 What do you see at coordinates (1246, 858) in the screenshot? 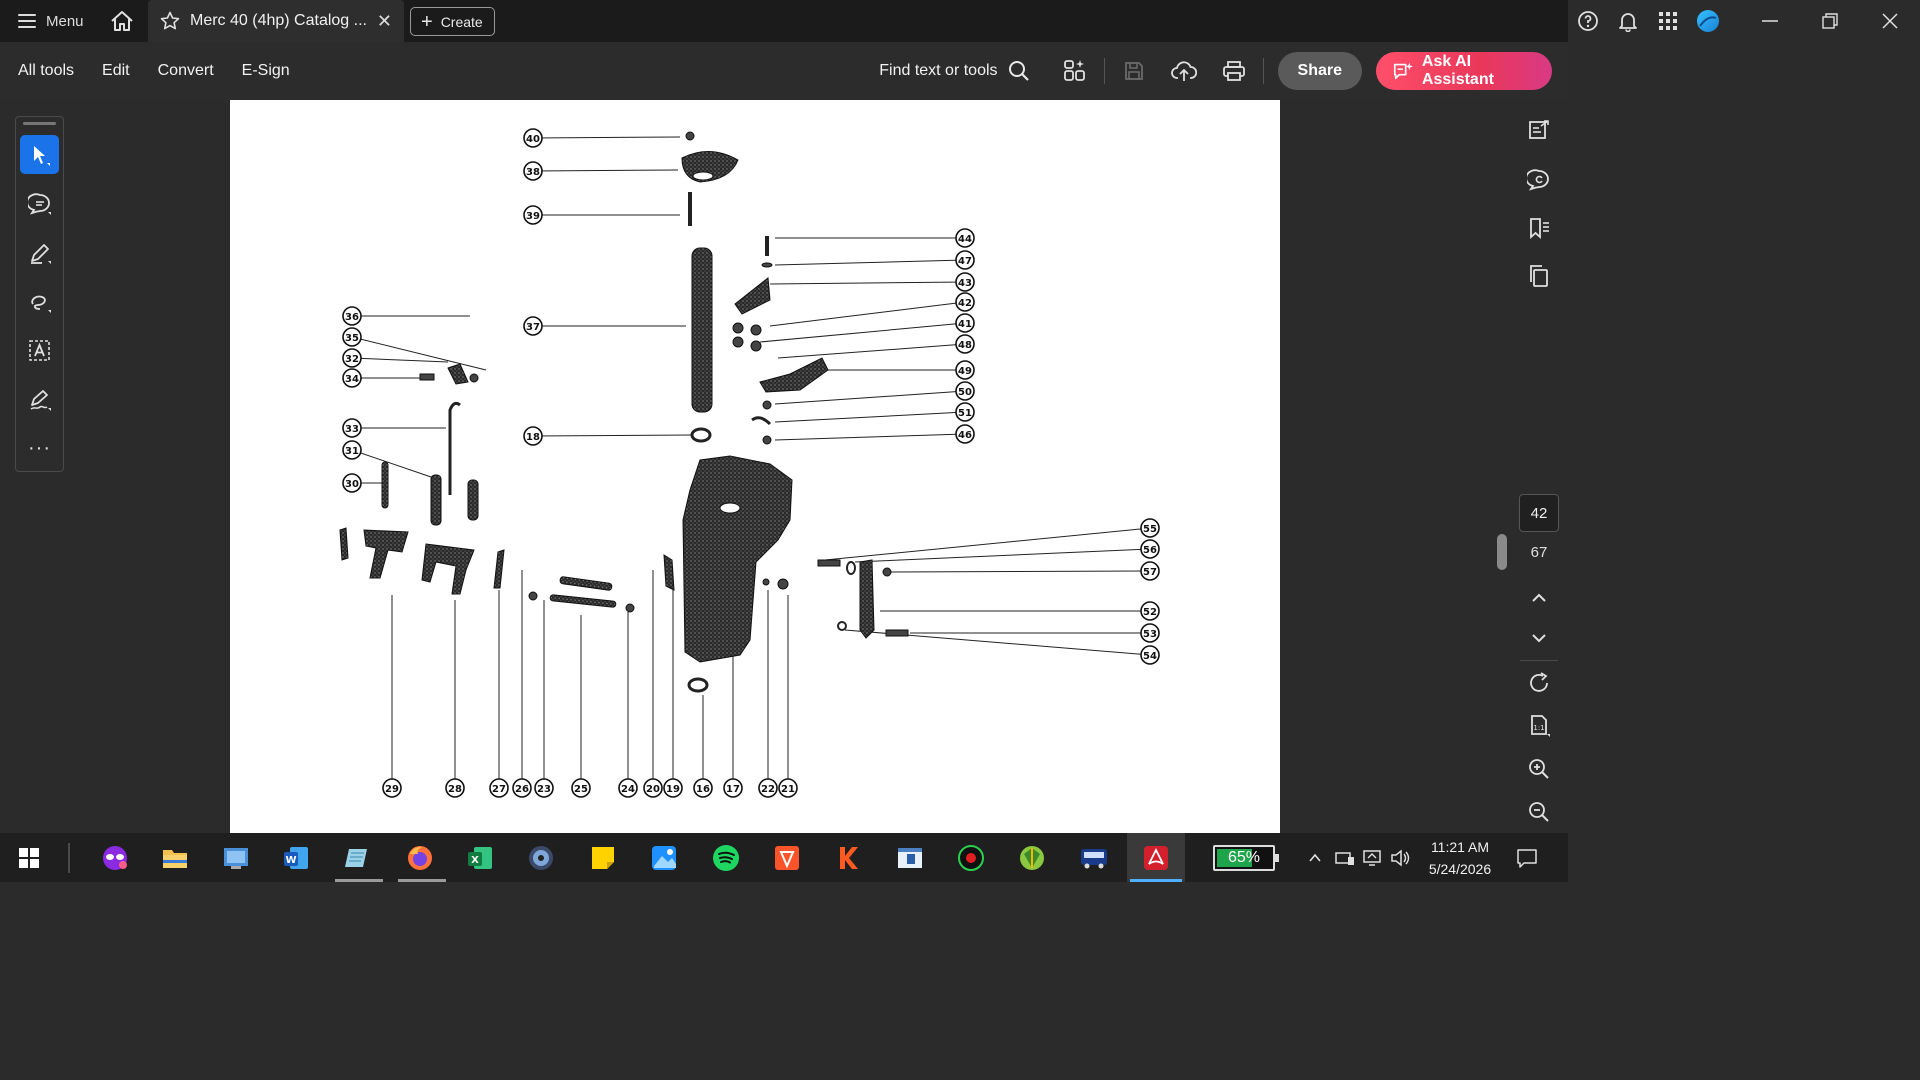
I see `battery-indicator: 65%` at bounding box center [1246, 858].